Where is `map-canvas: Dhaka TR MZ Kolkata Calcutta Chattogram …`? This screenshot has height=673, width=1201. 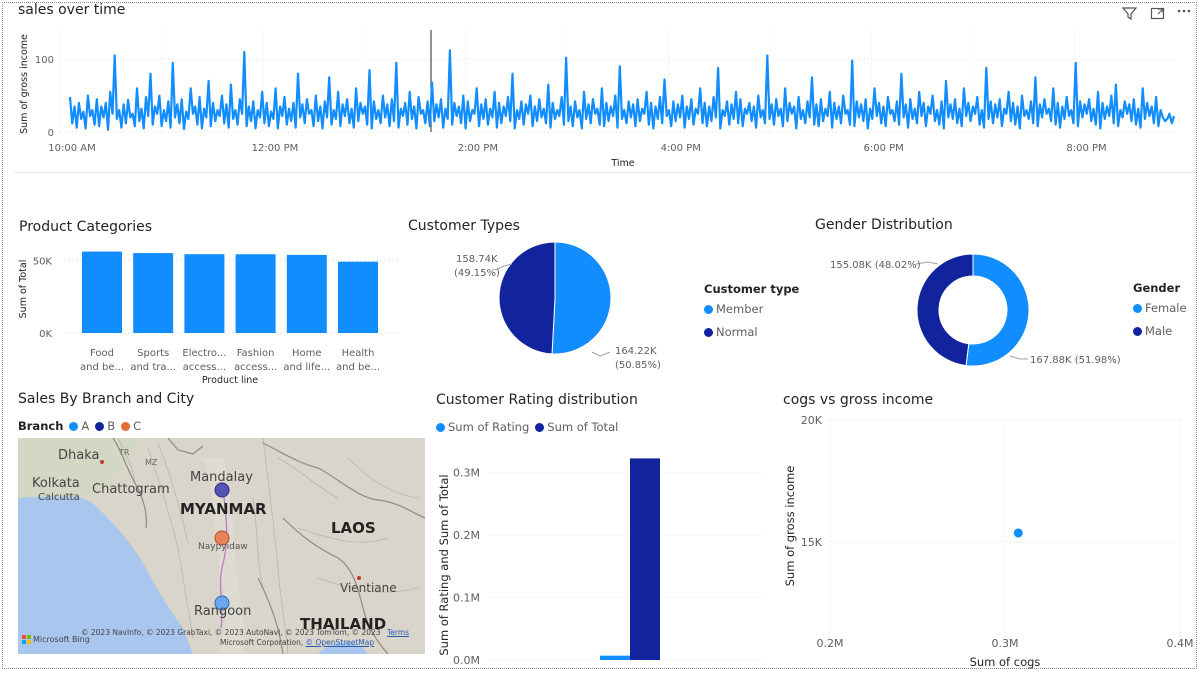 map-canvas: Dhaka TR MZ Kolkata Calcutta Chattogram … is located at coordinates (221, 546).